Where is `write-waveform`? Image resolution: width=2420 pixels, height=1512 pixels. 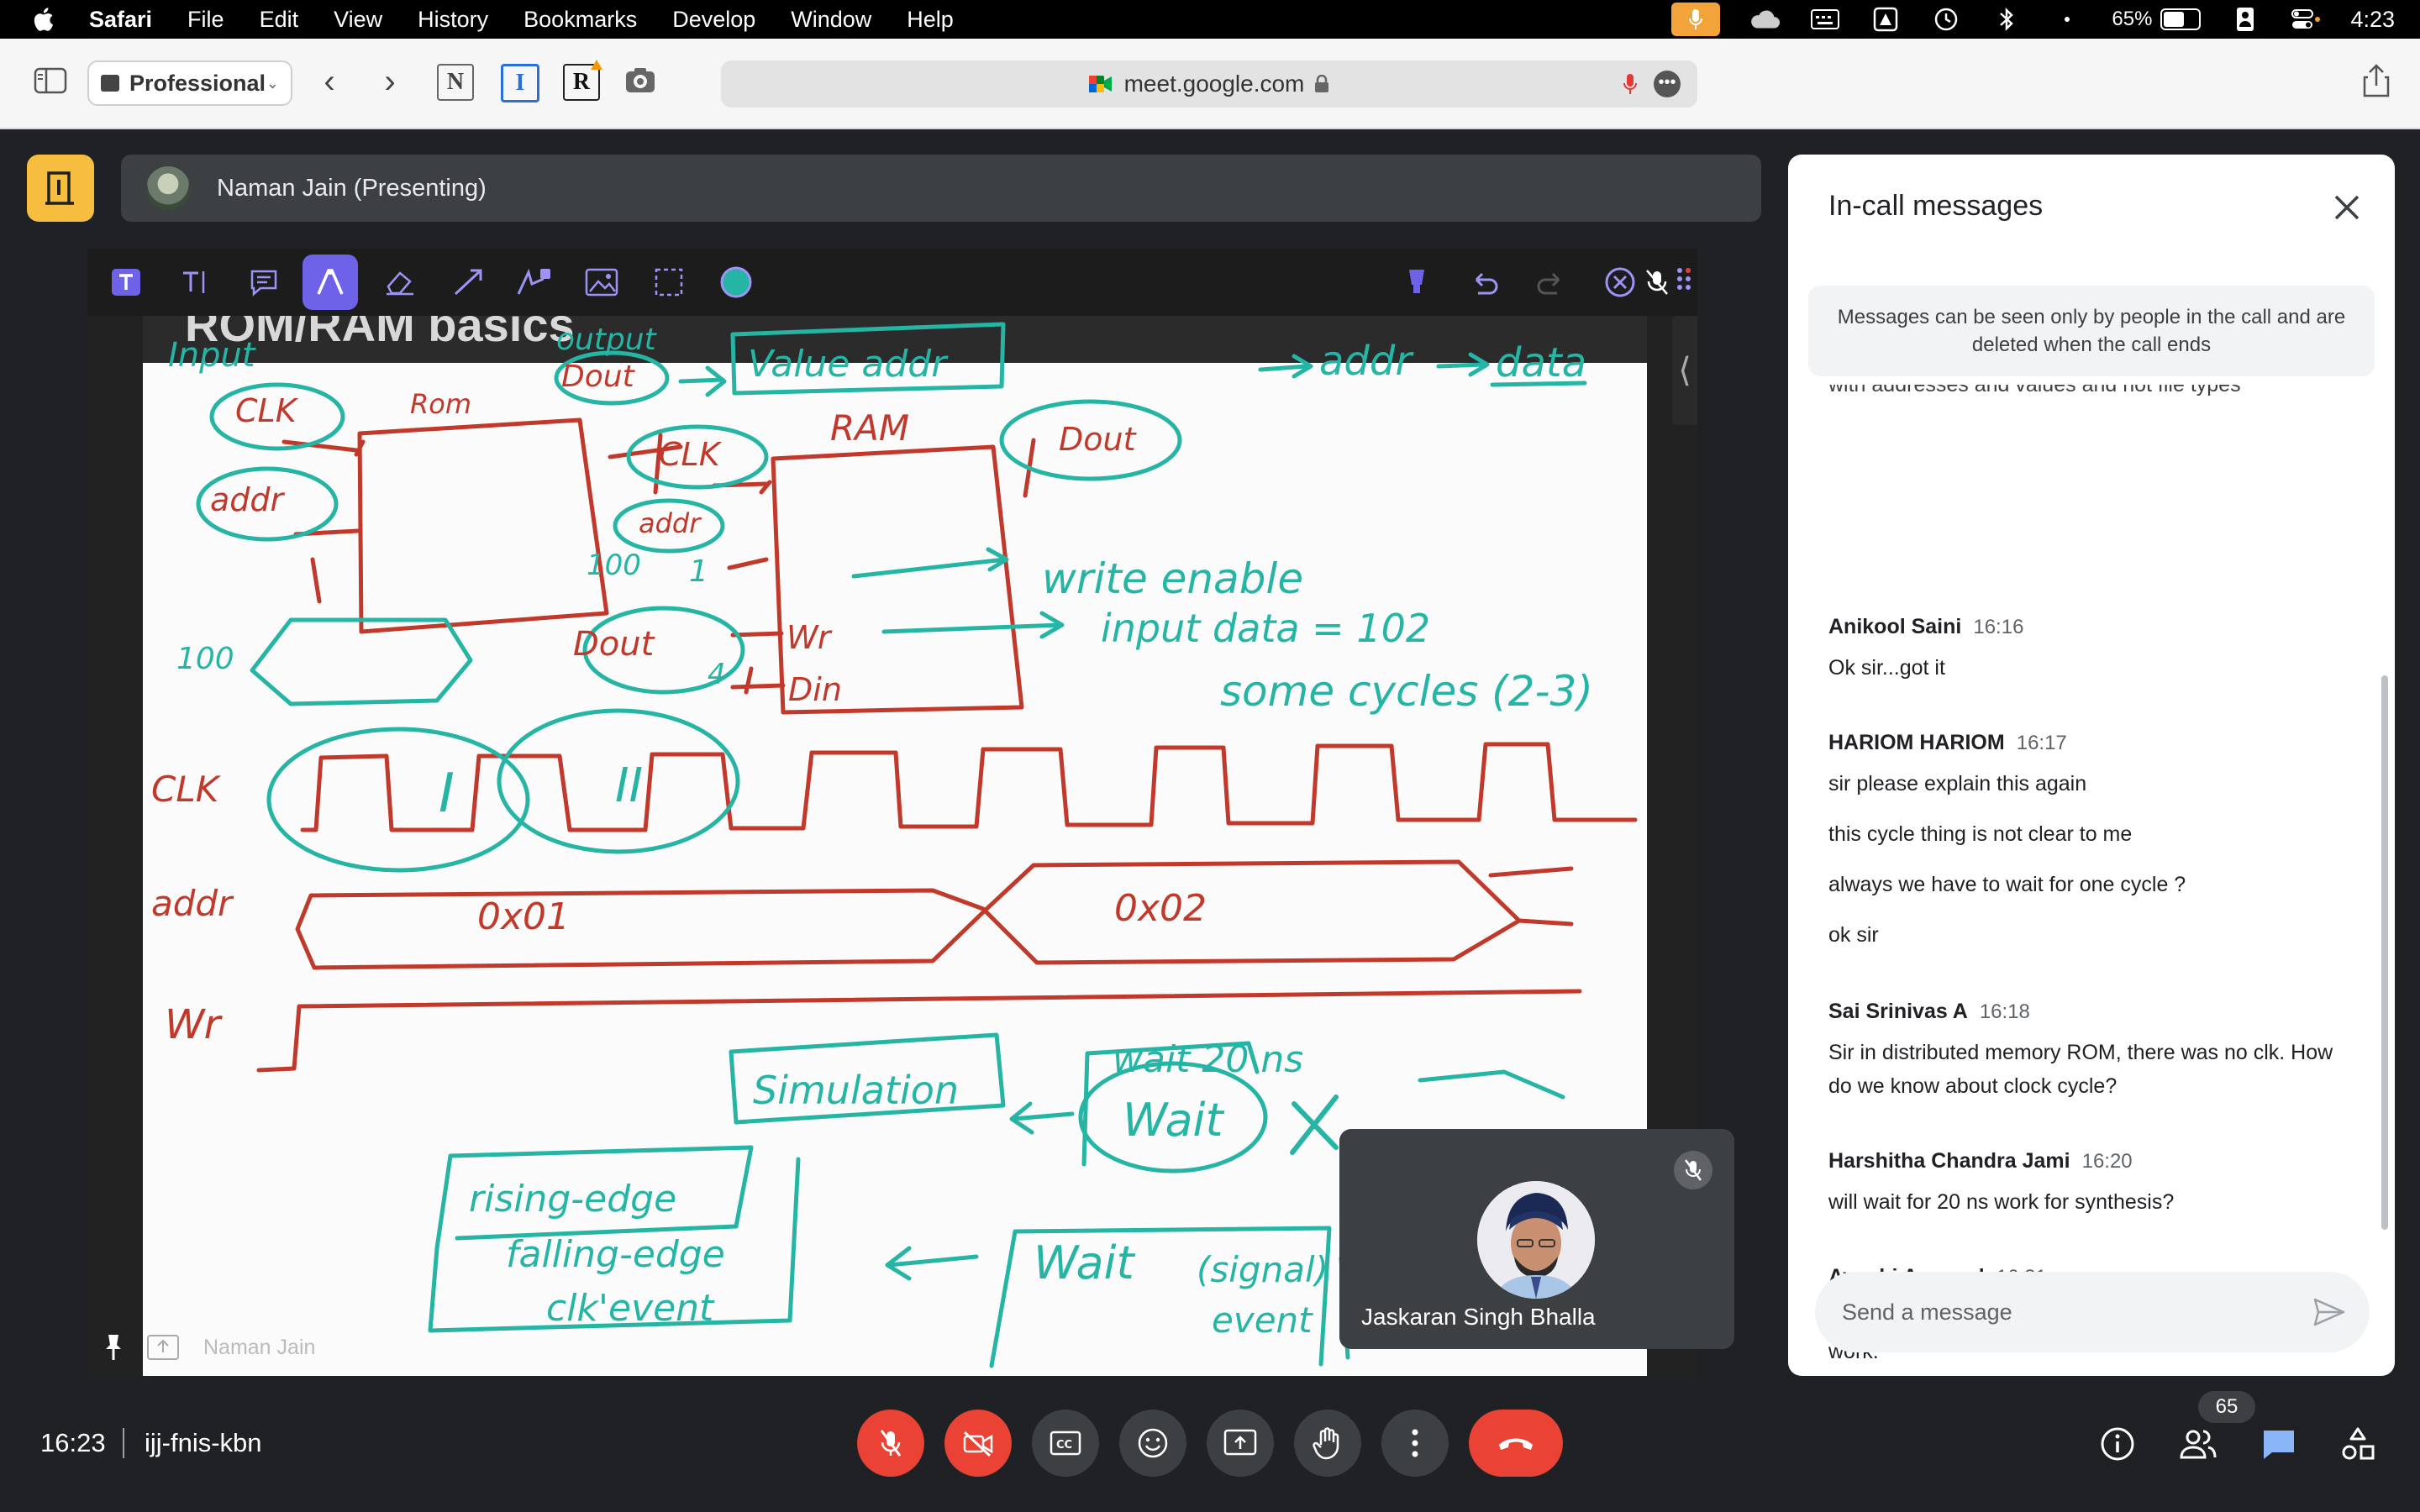 write-waveform is located at coordinates (919, 1031).